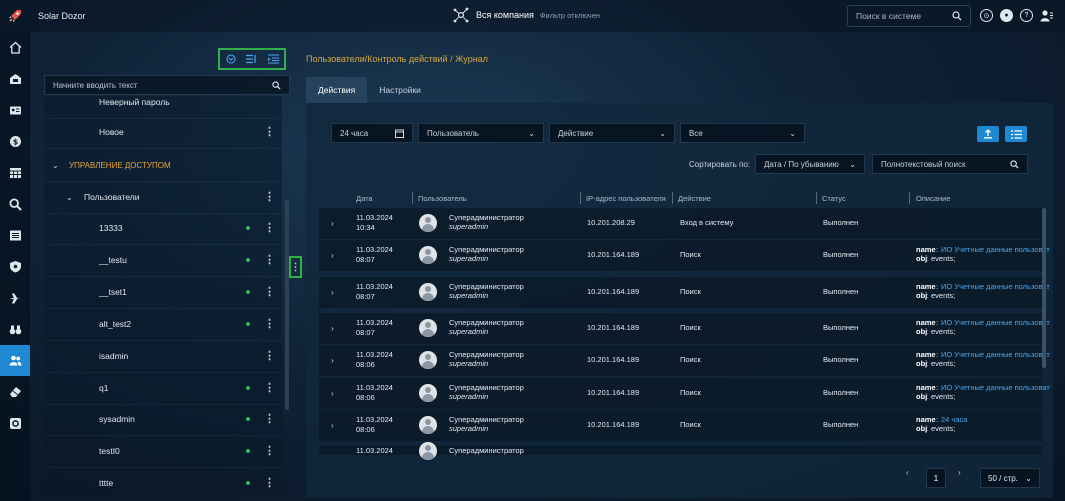  What do you see at coordinates (163, 483) in the screenshot?
I see `tree-item: tttte ⋮` at bounding box center [163, 483].